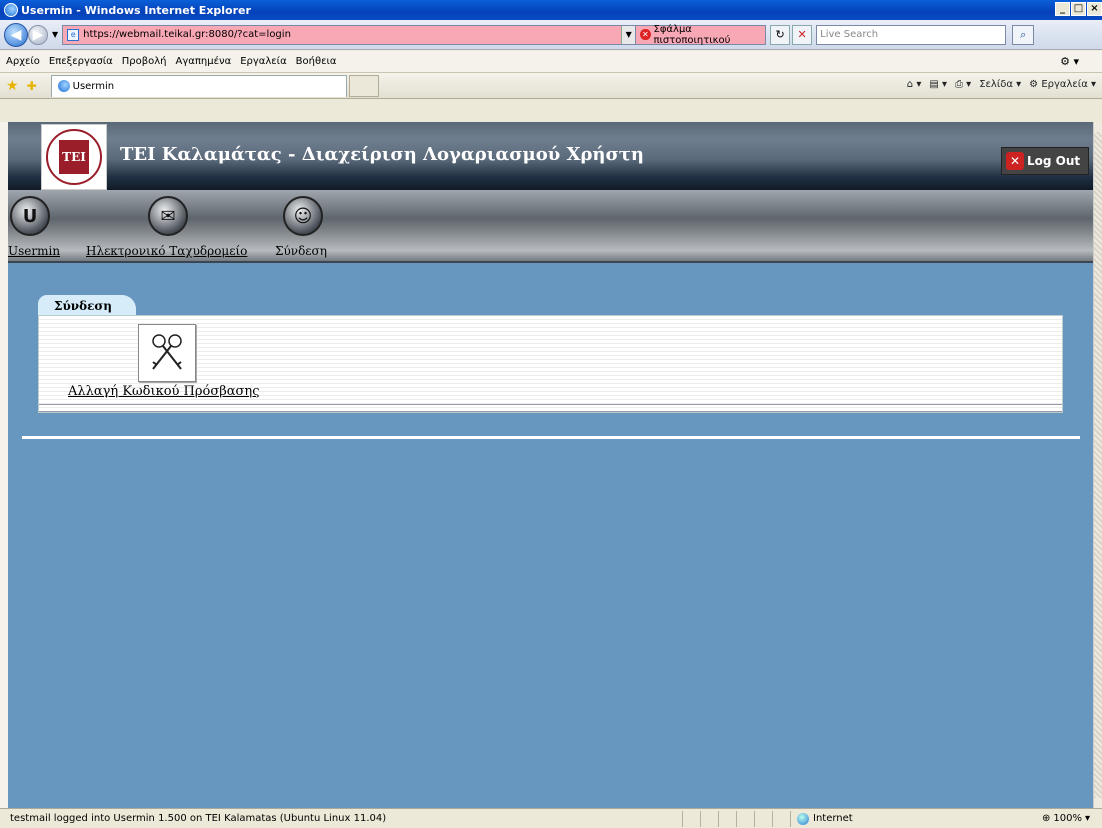  I want to click on menu-item-help: Βοήθεια, so click(316, 61).